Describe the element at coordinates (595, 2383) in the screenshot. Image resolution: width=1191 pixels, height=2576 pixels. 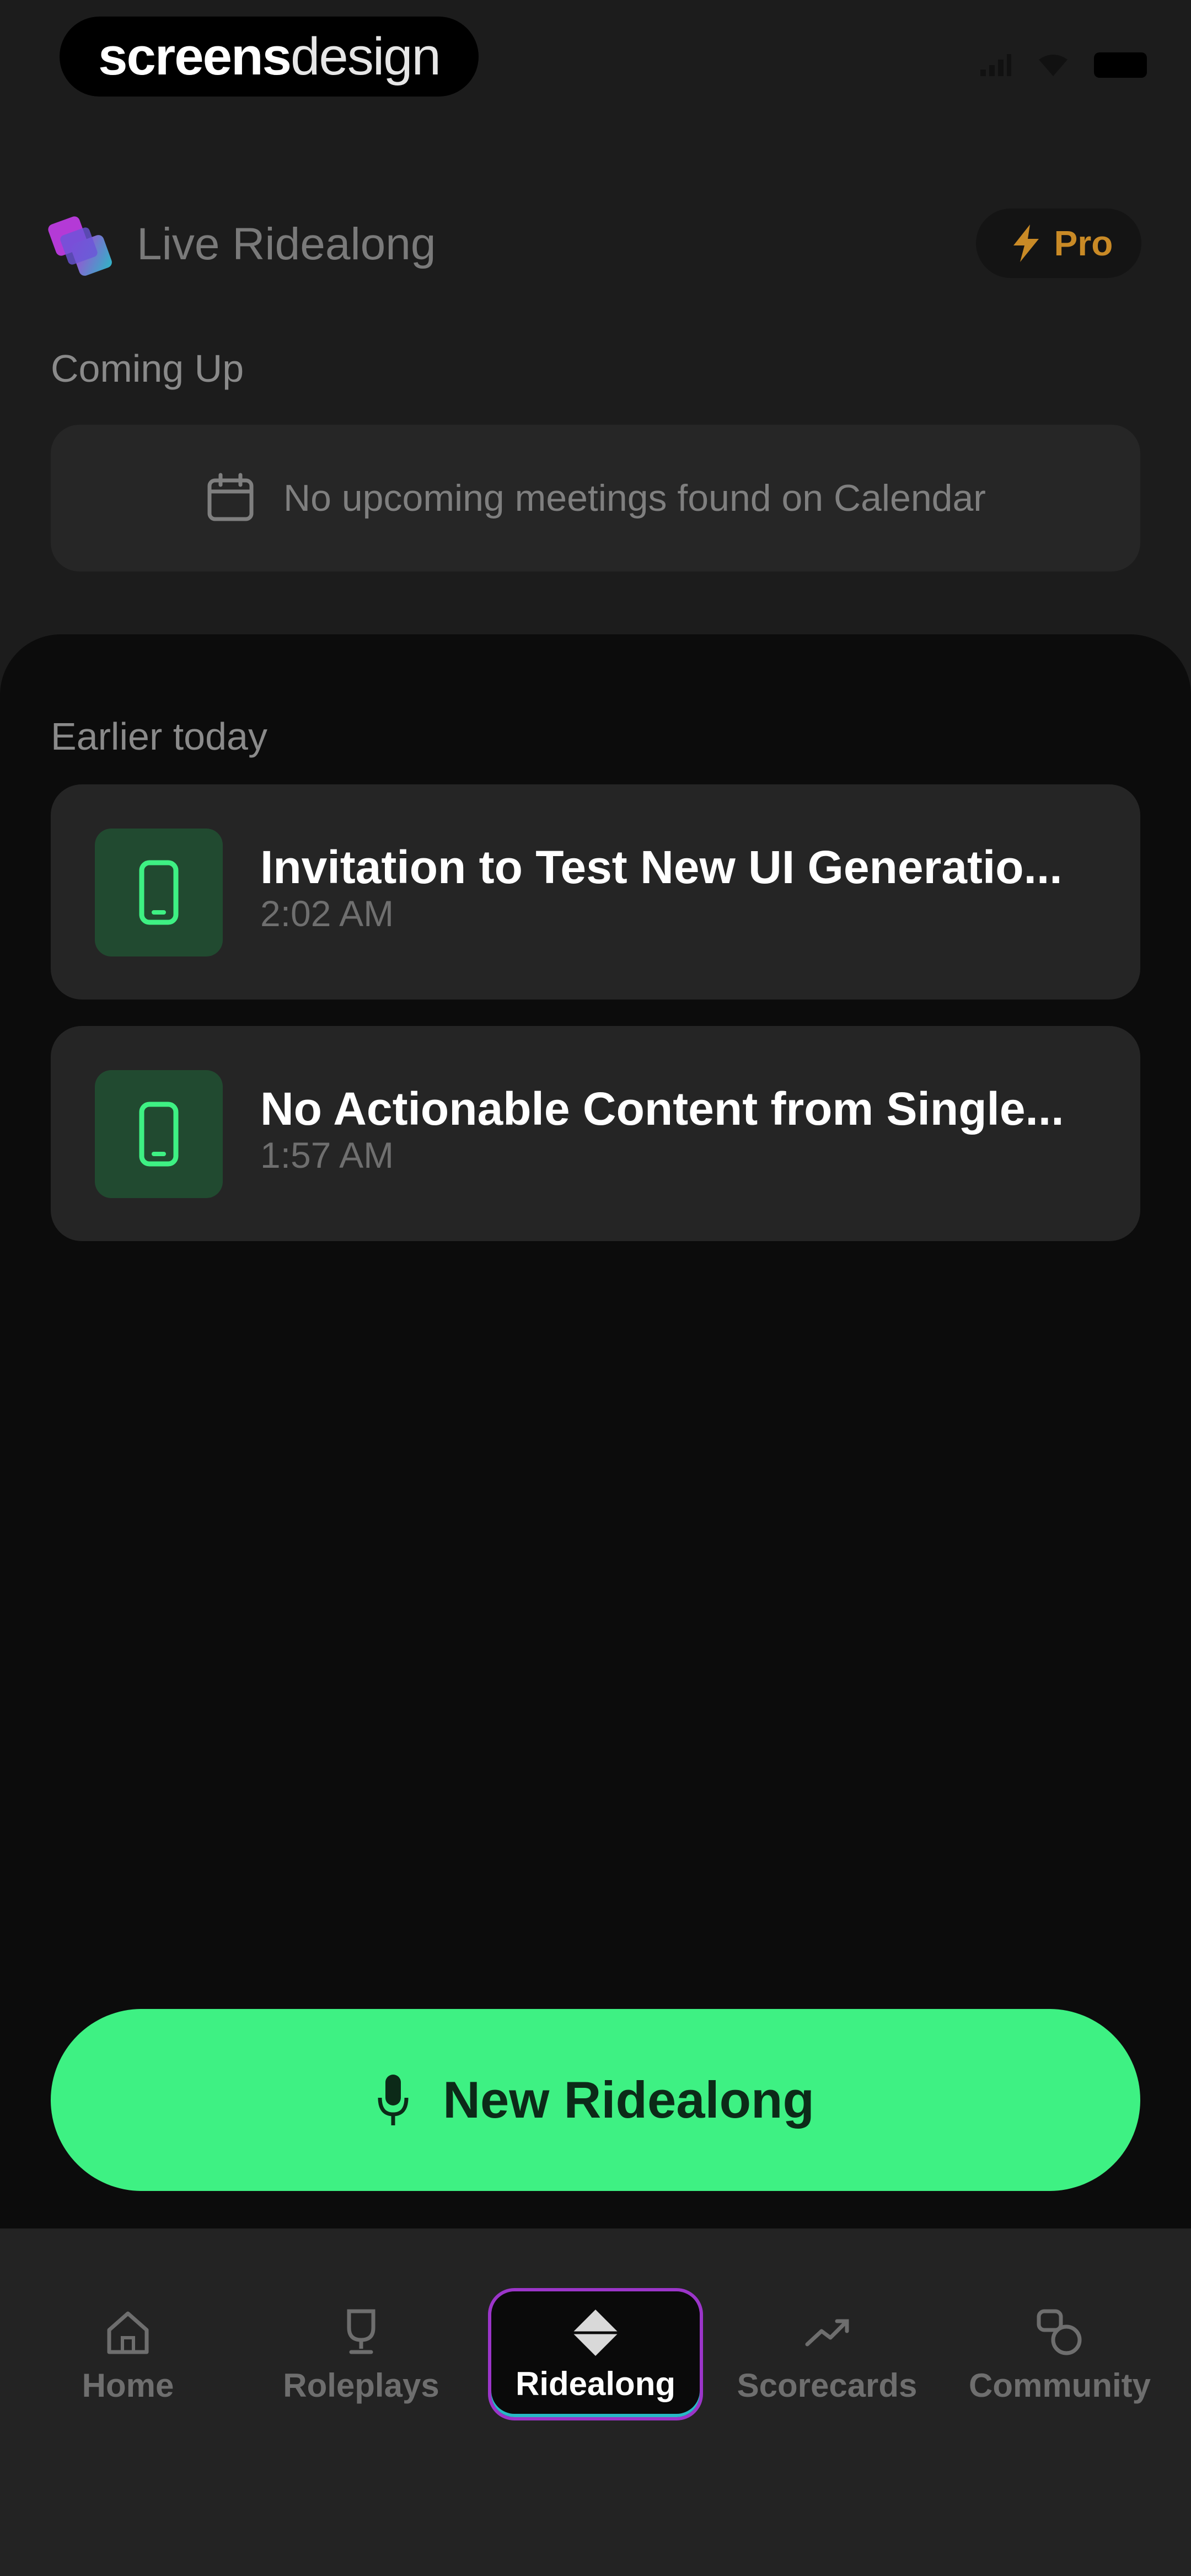
I see `nav-item-label: Ridealong` at that location.